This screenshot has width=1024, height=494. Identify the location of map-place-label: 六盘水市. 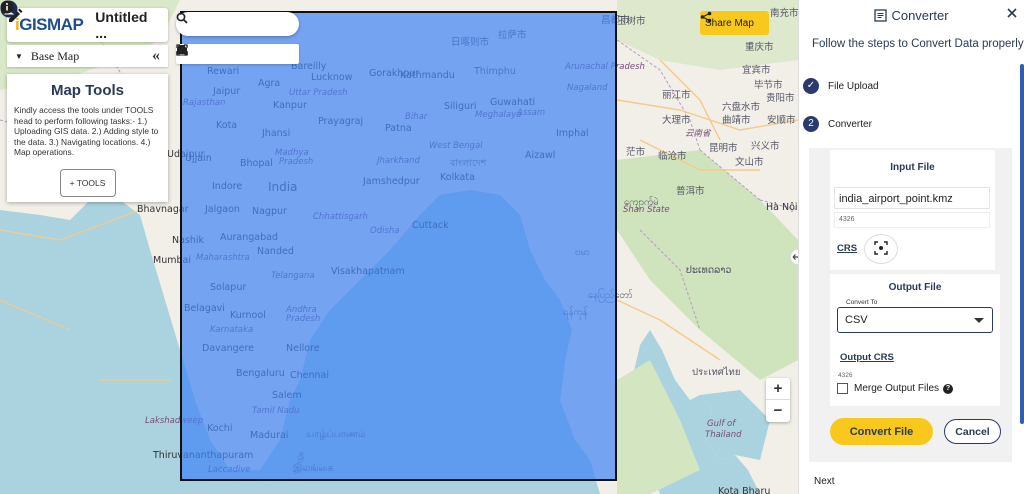
(741, 107).